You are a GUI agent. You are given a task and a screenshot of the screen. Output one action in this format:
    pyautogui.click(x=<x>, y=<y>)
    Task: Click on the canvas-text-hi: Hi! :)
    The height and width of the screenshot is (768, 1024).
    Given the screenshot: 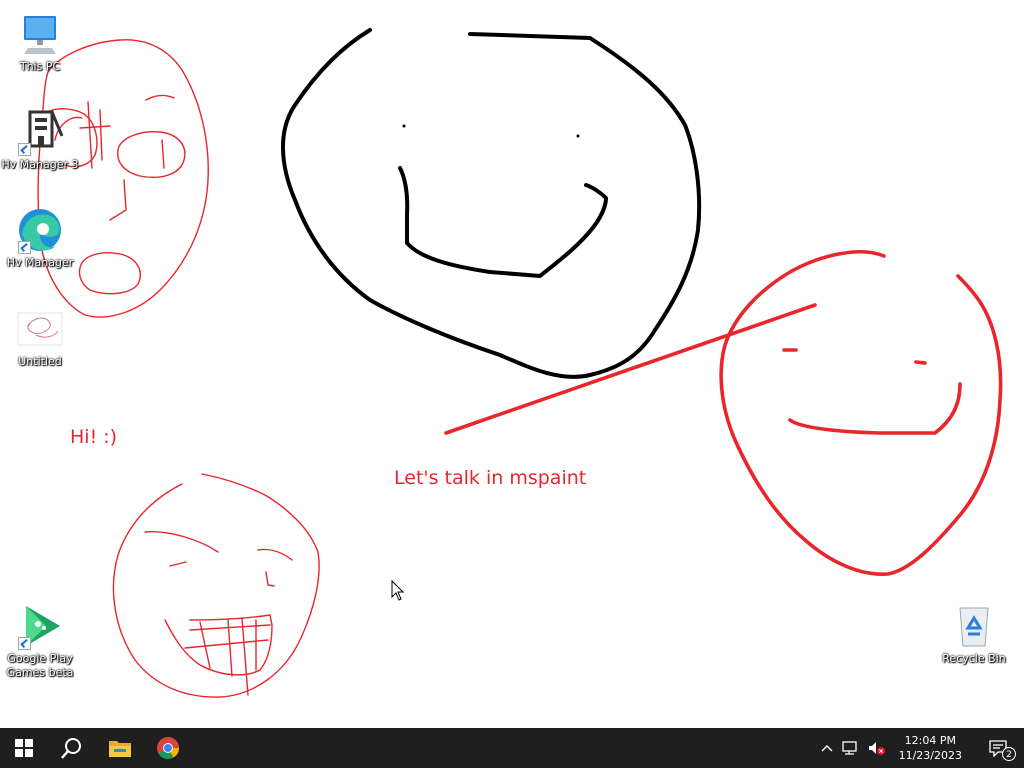 What is the action you would take?
    pyautogui.click(x=94, y=437)
    